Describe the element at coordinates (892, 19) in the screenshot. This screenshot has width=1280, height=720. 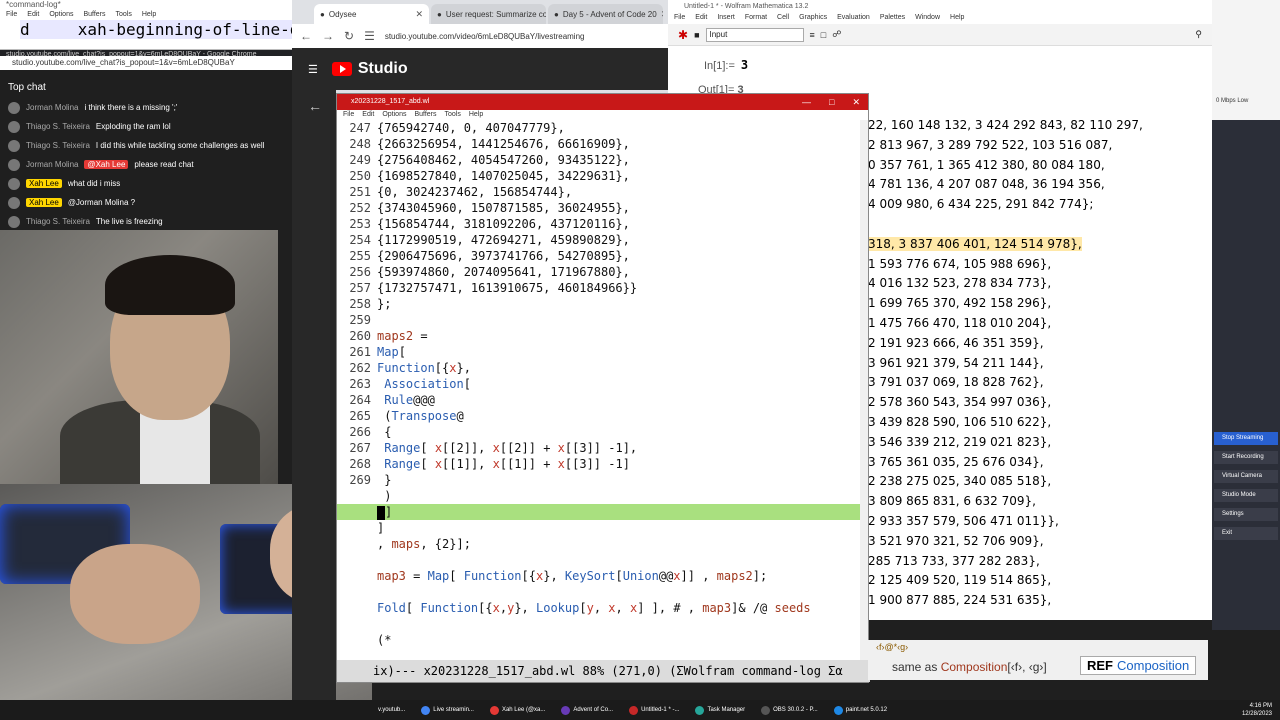
I see `menu-item-palettes: Palettes` at that location.